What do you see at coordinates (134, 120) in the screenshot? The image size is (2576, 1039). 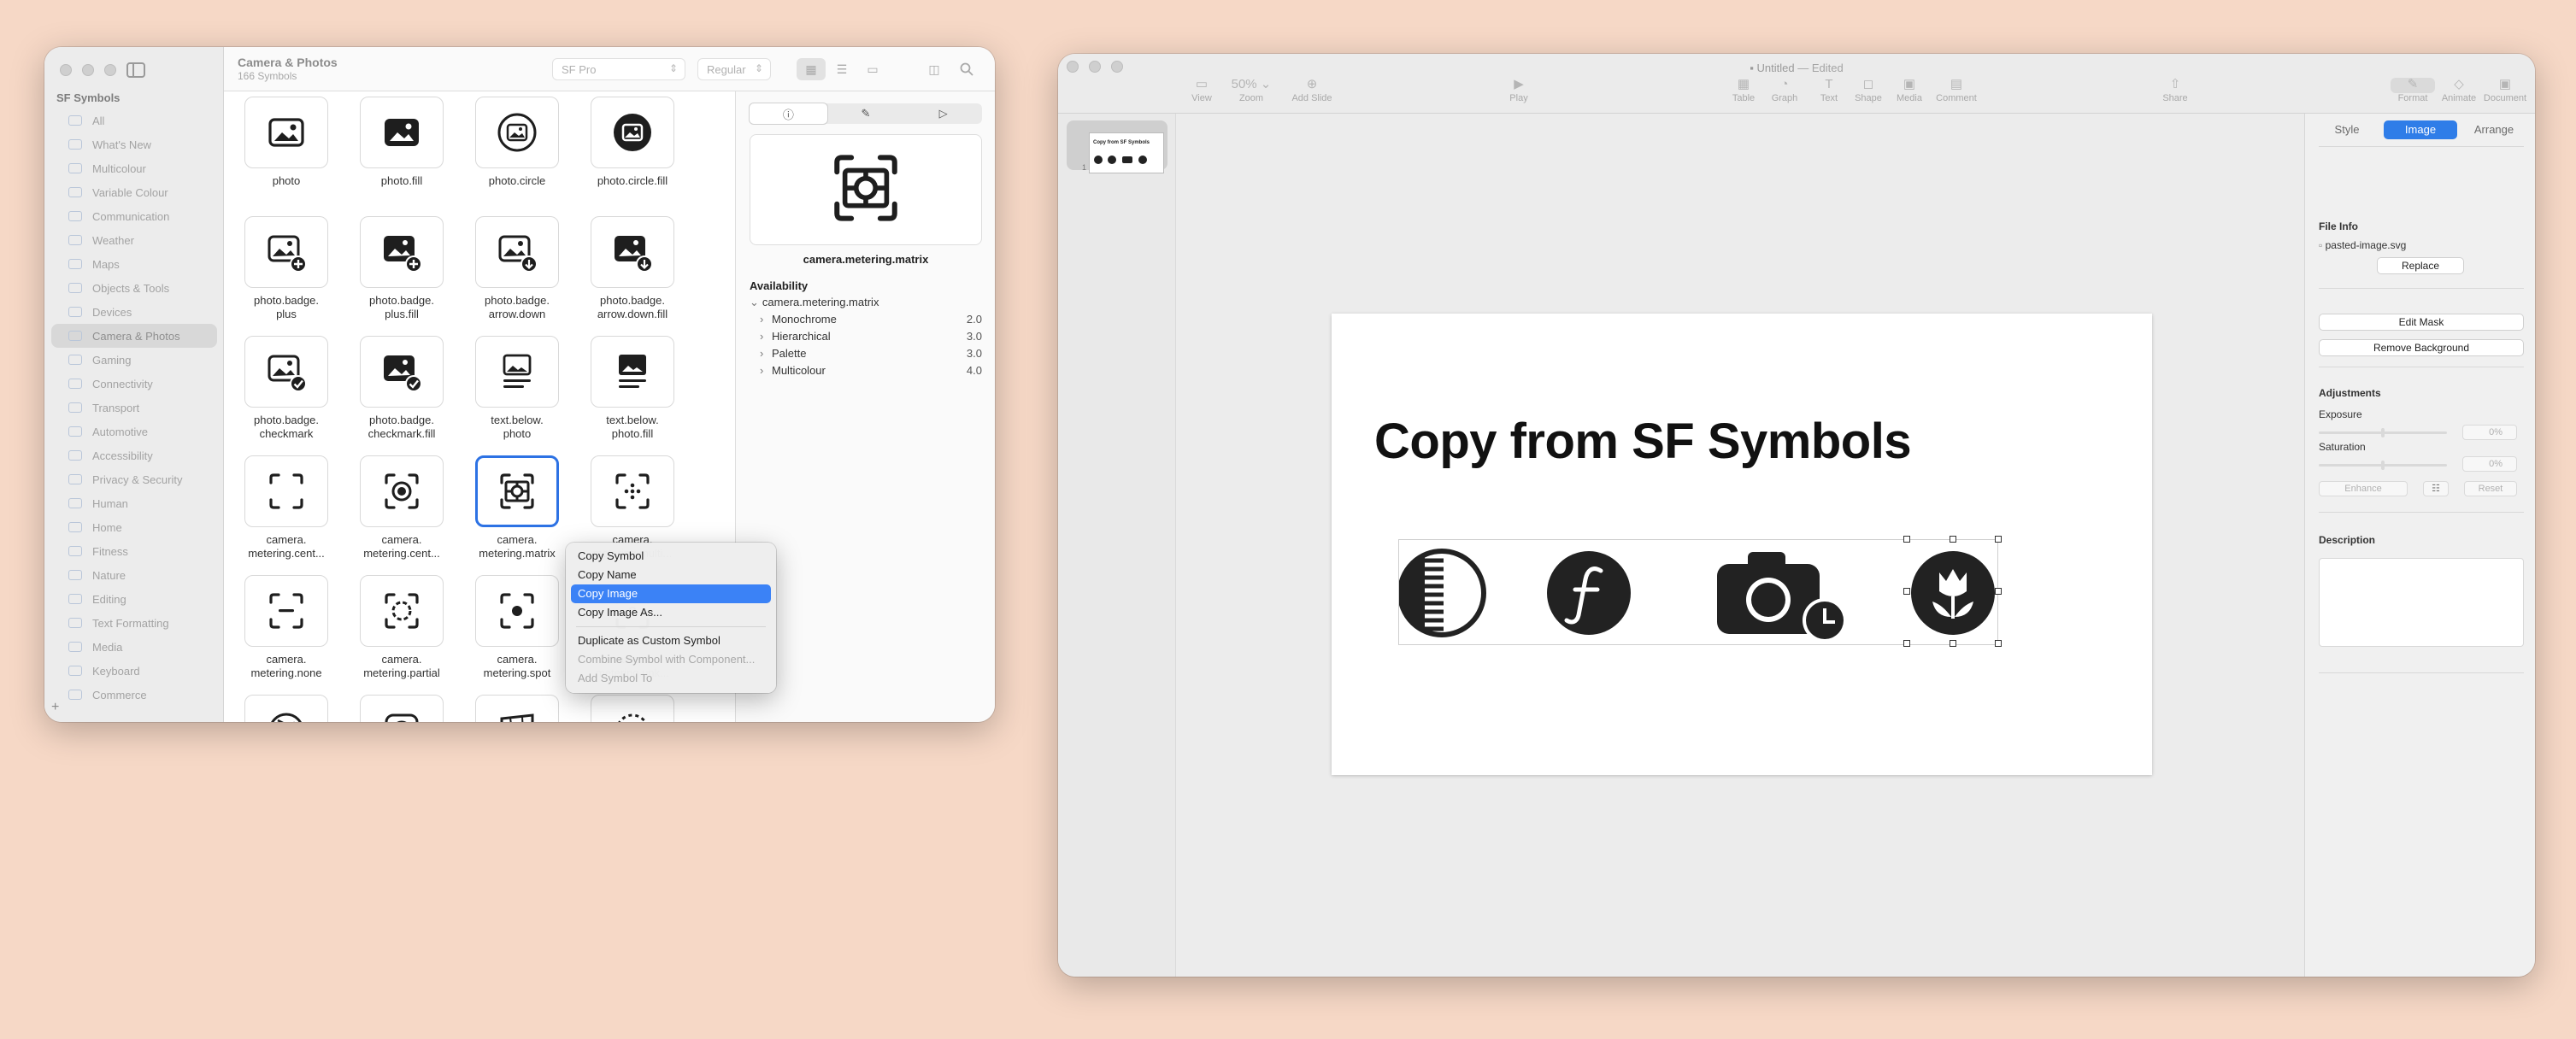 I see `sidebar-item: All` at bounding box center [134, 120].